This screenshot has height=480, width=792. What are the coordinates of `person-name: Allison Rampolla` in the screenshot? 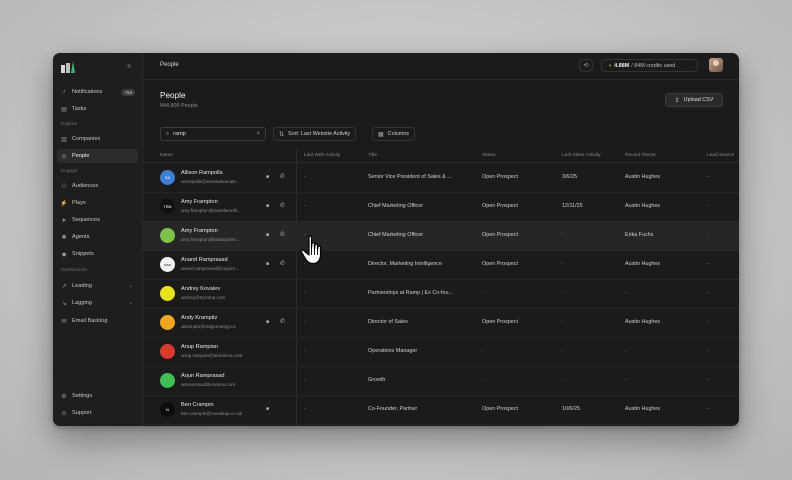 It's located at (202, 173).